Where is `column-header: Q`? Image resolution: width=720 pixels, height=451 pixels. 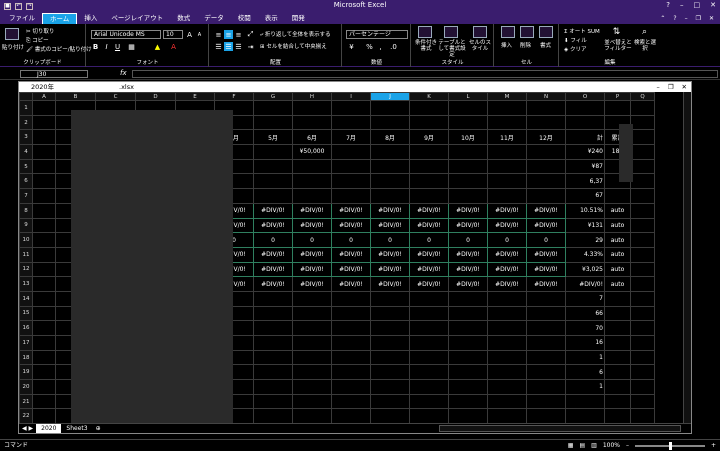
column-header: Q is located at coordinates (642, 96).